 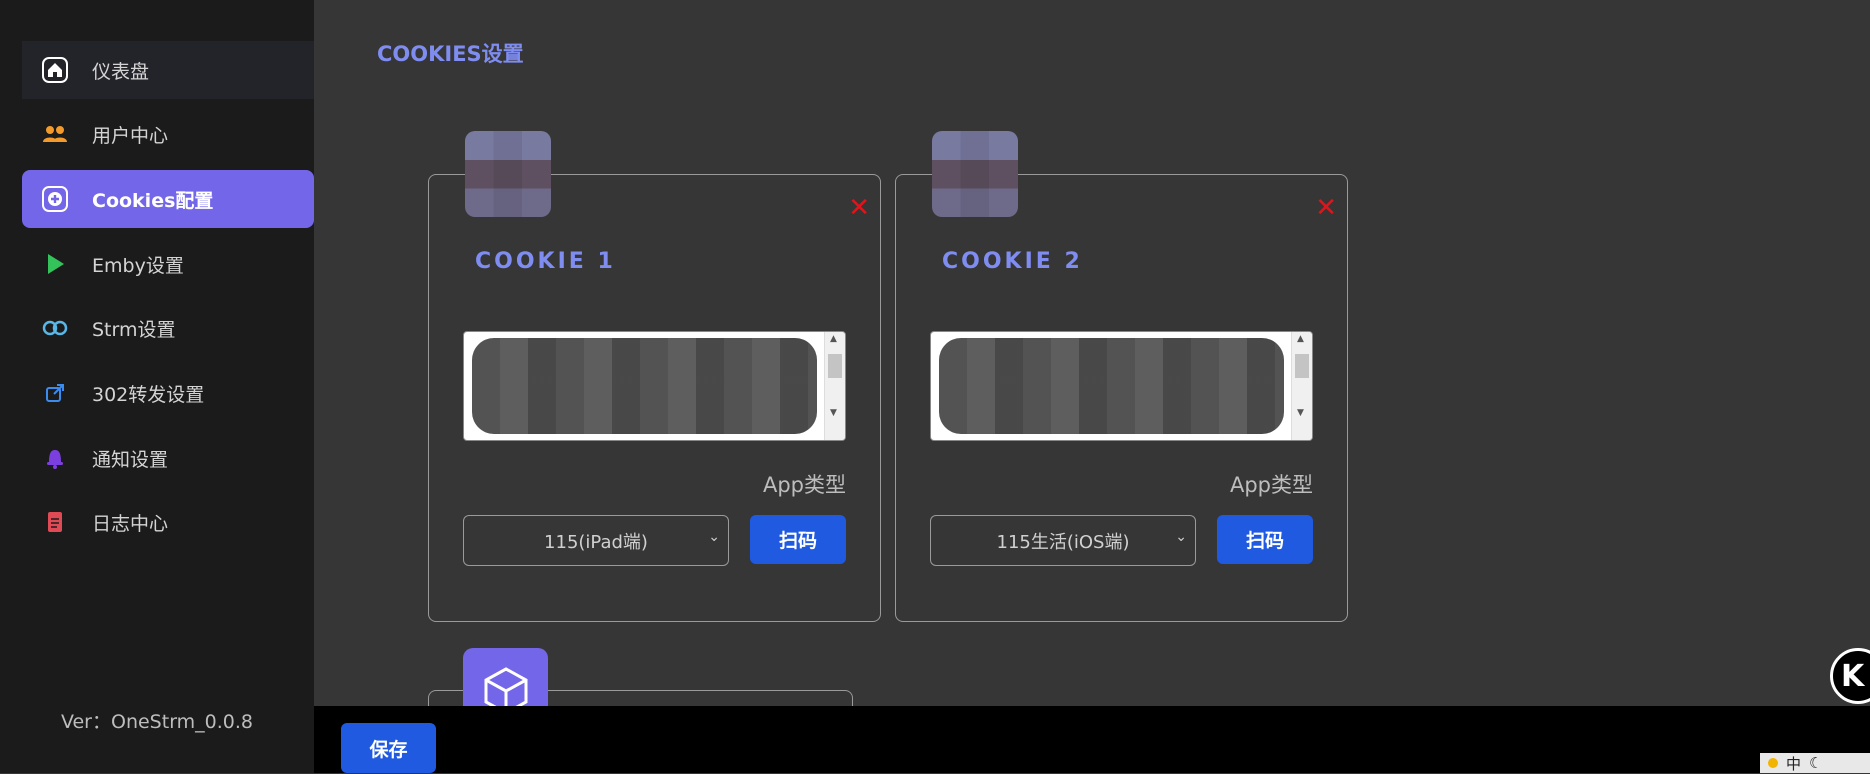 I want to click on sidebar-item-label: 用户中心, so click(x=130, y=135).